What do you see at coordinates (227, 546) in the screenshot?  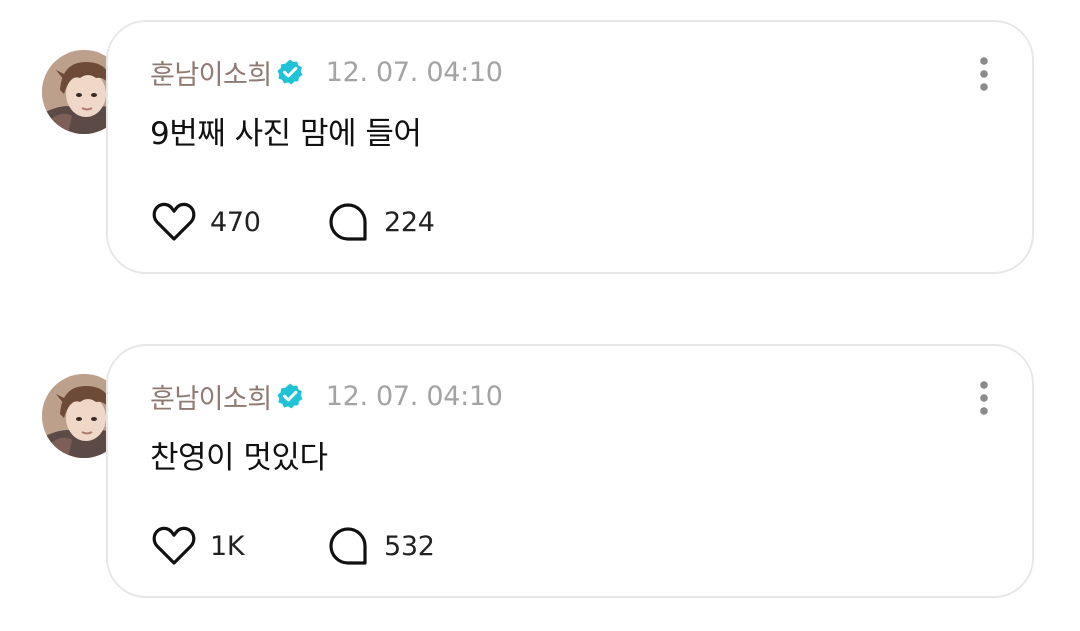 I see `like-count: 1K` at bounding box center [227, 546].